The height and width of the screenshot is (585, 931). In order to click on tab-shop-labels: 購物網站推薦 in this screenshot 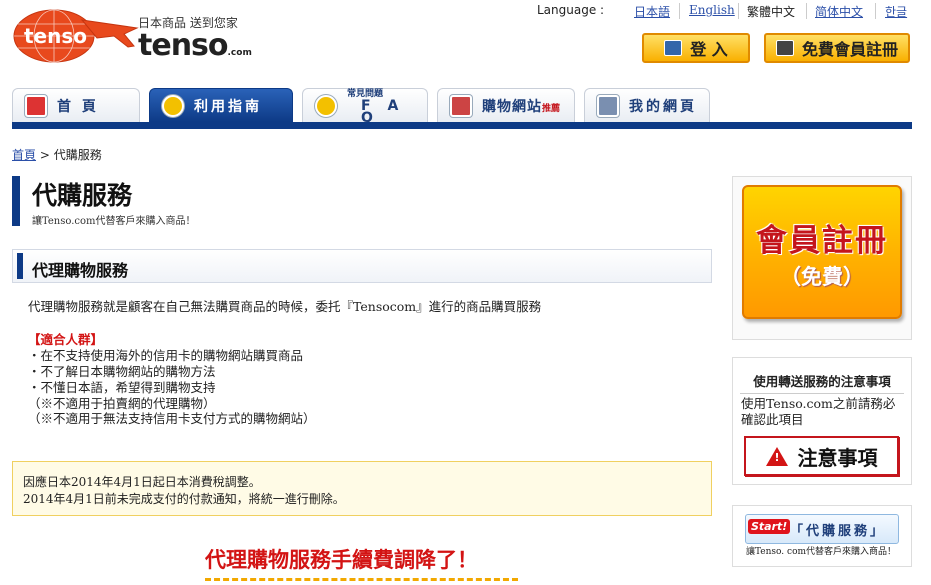, I will do `click(521, 106)`.